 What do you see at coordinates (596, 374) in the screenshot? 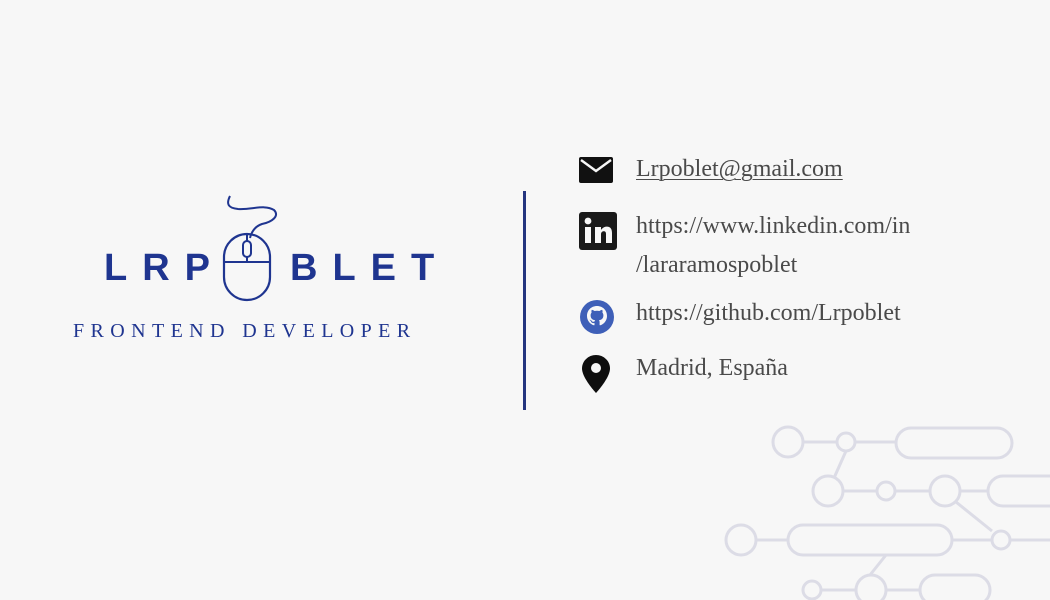
I see `map-pin-icon` at bounding box center [596, 374].